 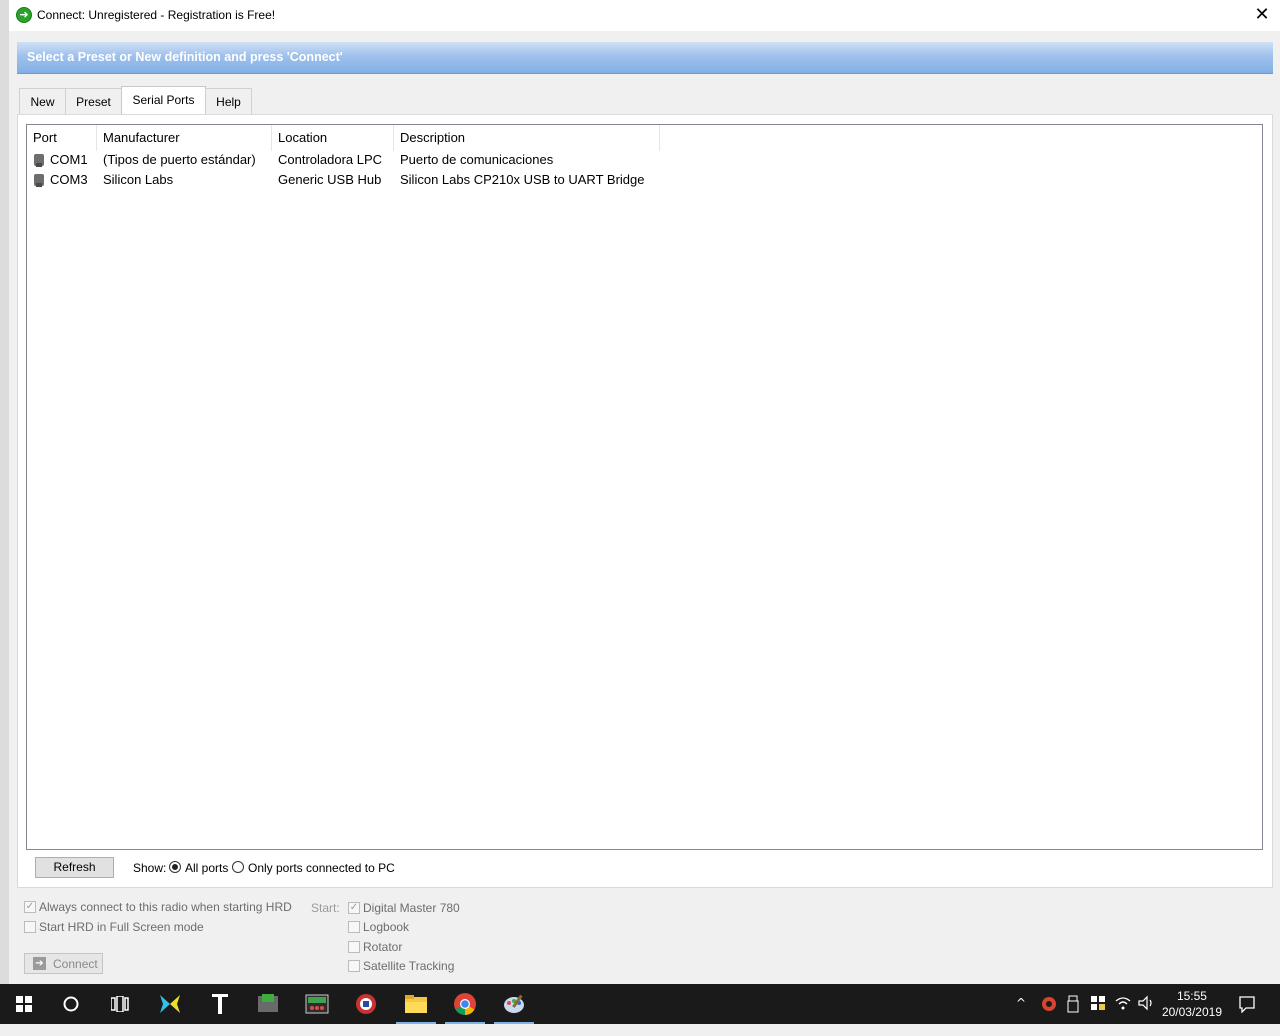 I want to click on windows-update-tray-icon, so click(x=1098, y=1003).